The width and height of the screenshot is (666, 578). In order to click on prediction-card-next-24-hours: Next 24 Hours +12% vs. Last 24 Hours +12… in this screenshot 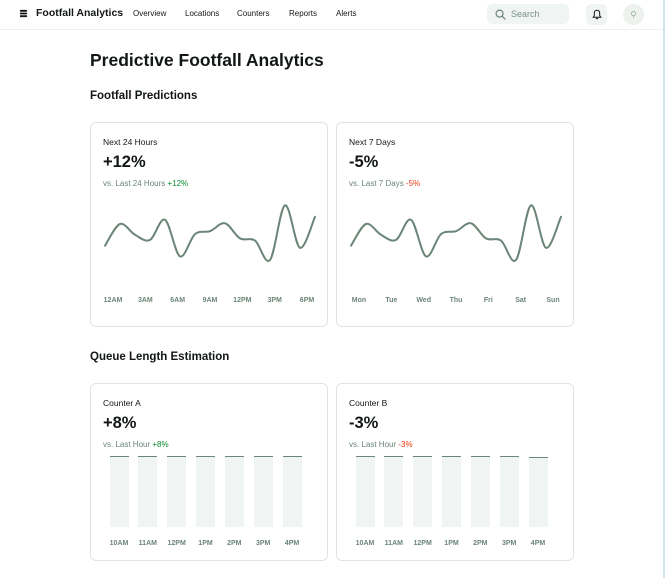, I will do `click(209, 224)`.